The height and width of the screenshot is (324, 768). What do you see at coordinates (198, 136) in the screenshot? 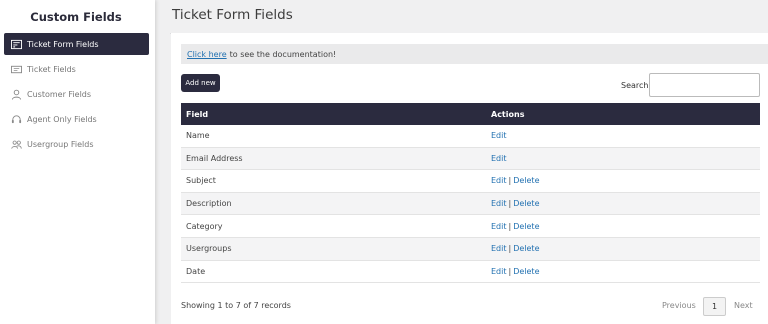
I see `field-name: Name` at bounding box center [198, 136].